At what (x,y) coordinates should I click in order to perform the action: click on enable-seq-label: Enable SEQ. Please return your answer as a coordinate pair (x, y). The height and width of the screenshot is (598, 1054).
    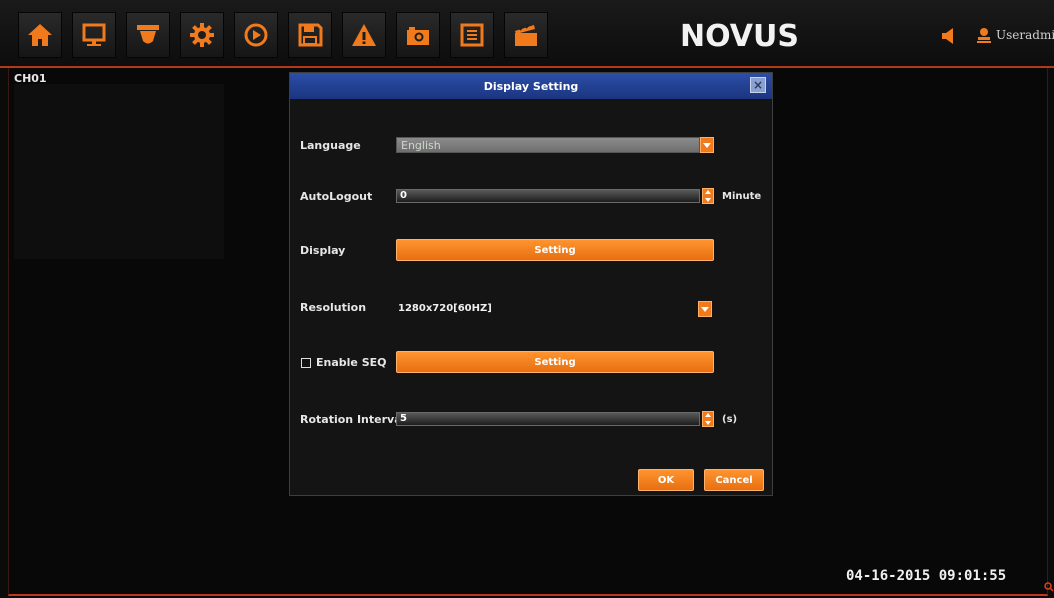
    Looking at the image, I should click on (351, 362).